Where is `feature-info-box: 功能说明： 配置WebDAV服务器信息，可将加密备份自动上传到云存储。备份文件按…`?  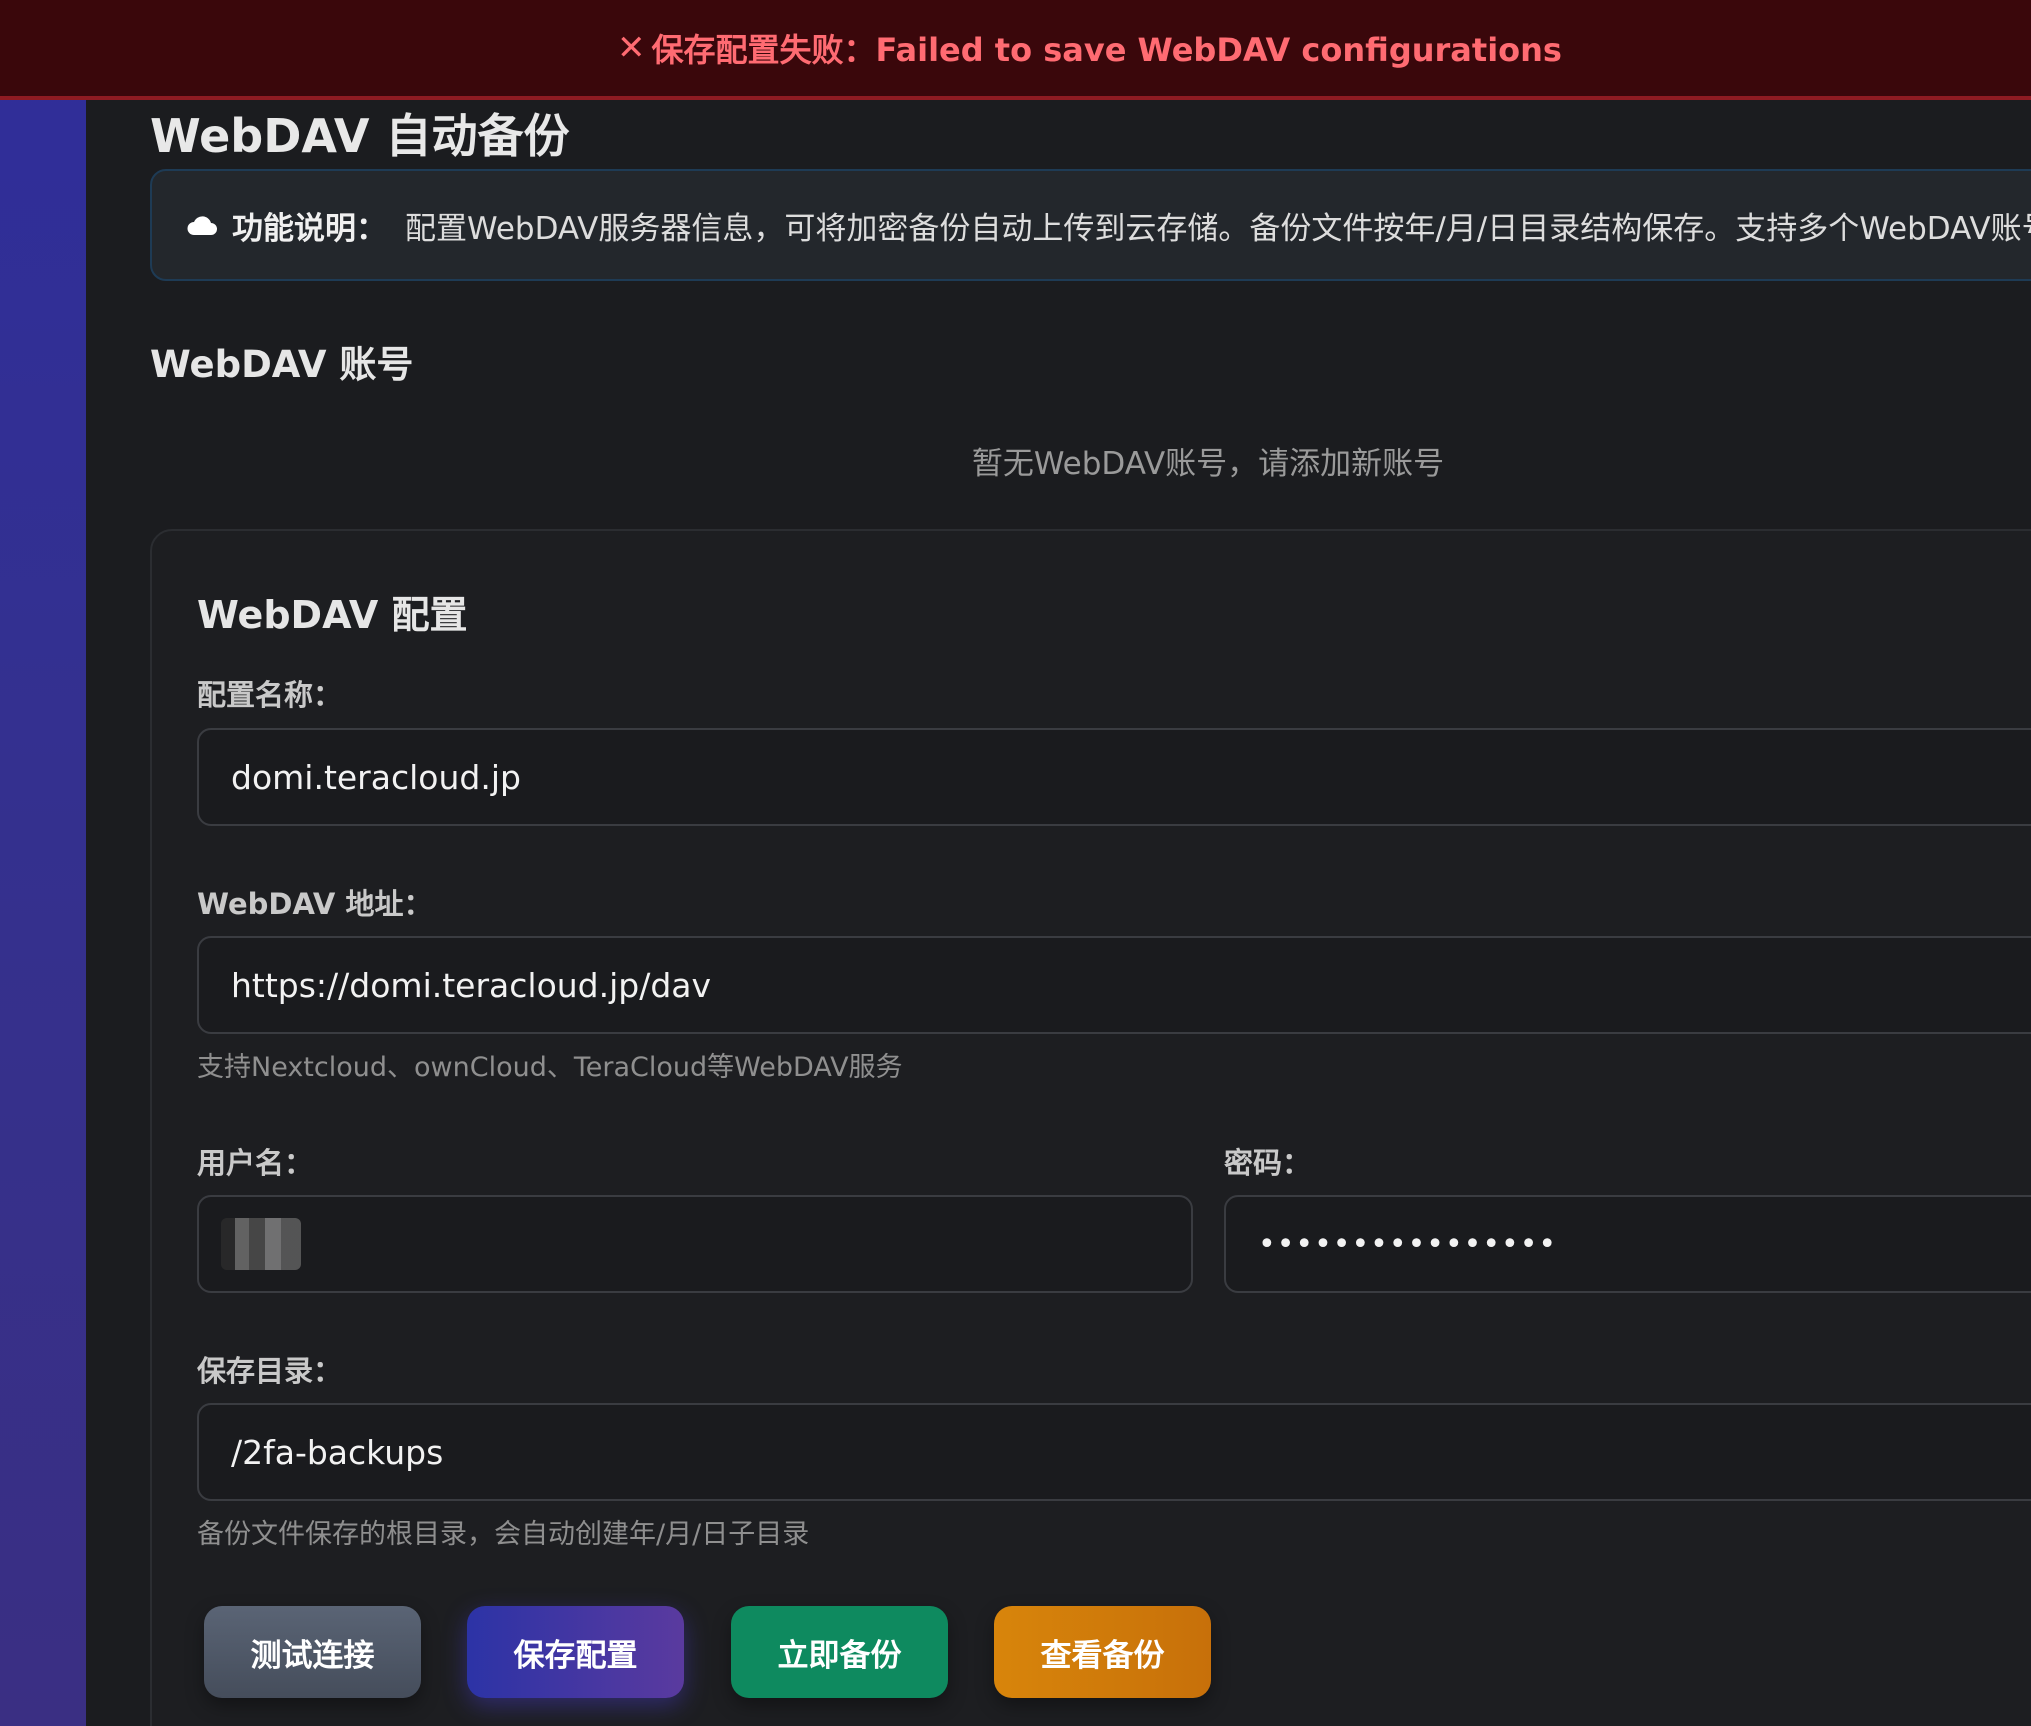 feature-info-box: 功能说明： 配置WebDAV服务器信息，可将加密备份自动上传到云存储。备份文件按… is located at coordinates (1090, 225).